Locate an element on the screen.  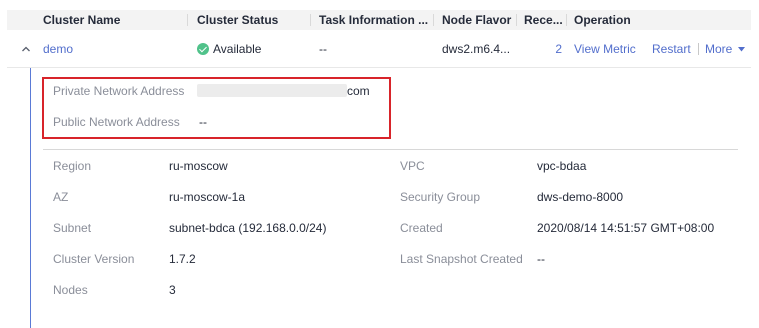
nodes-label: Nodes is located at coordinates (70, 290).